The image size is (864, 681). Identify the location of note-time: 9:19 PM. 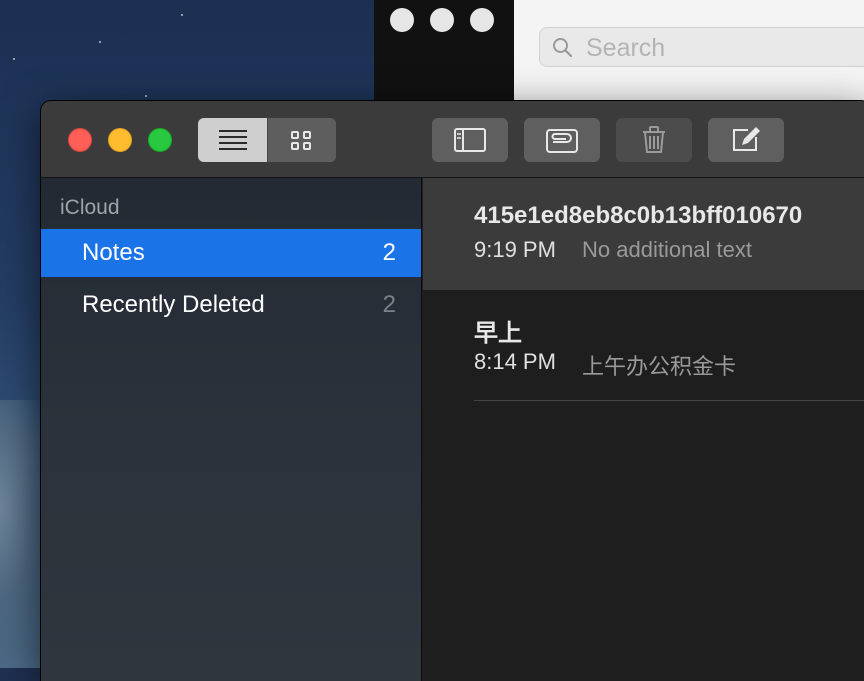
(515, 249).